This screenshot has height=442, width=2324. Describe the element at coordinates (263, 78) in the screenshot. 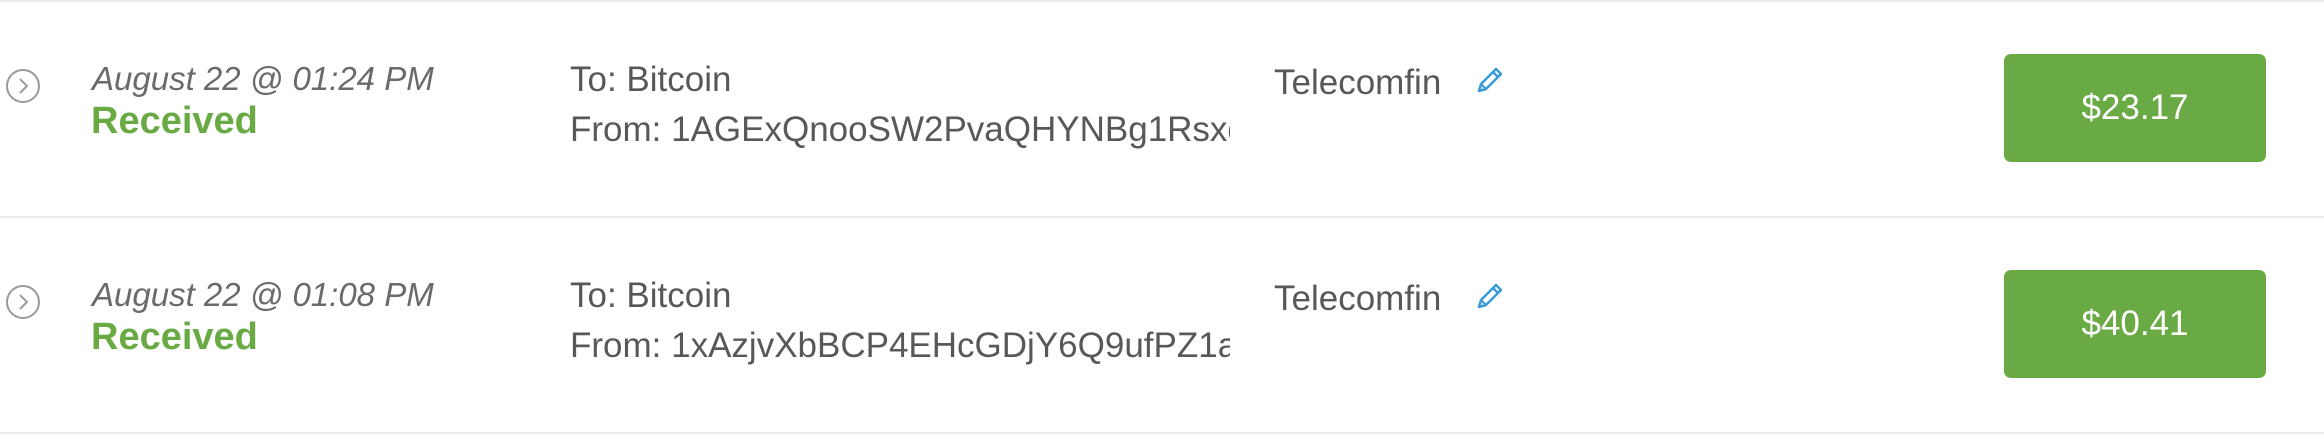

I see `transaction-date: August 22 @ 01:24 PM` at that location.